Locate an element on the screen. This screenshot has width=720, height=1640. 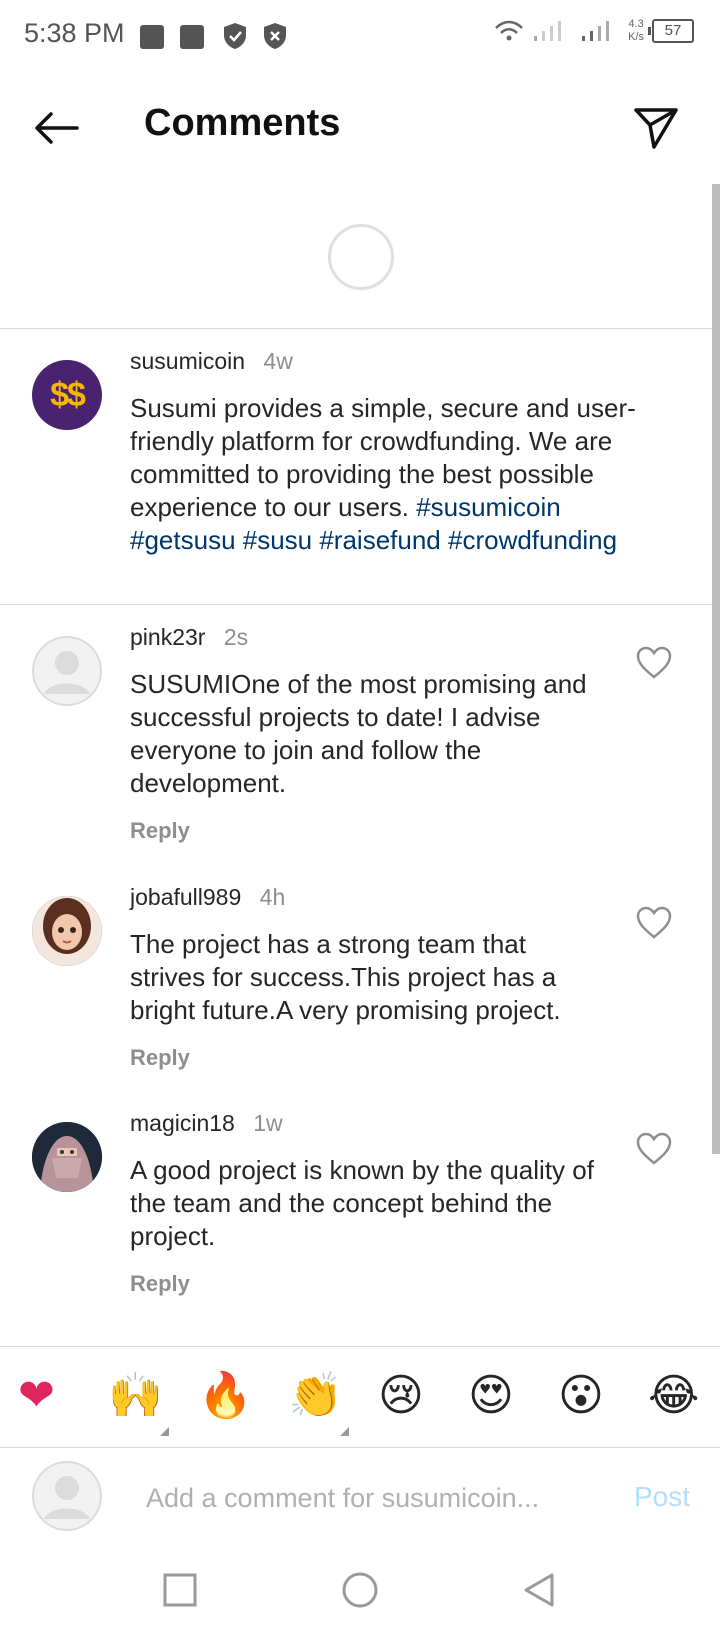
status-right: 4.3 K/s 57 is located at coordinates (594, 31).